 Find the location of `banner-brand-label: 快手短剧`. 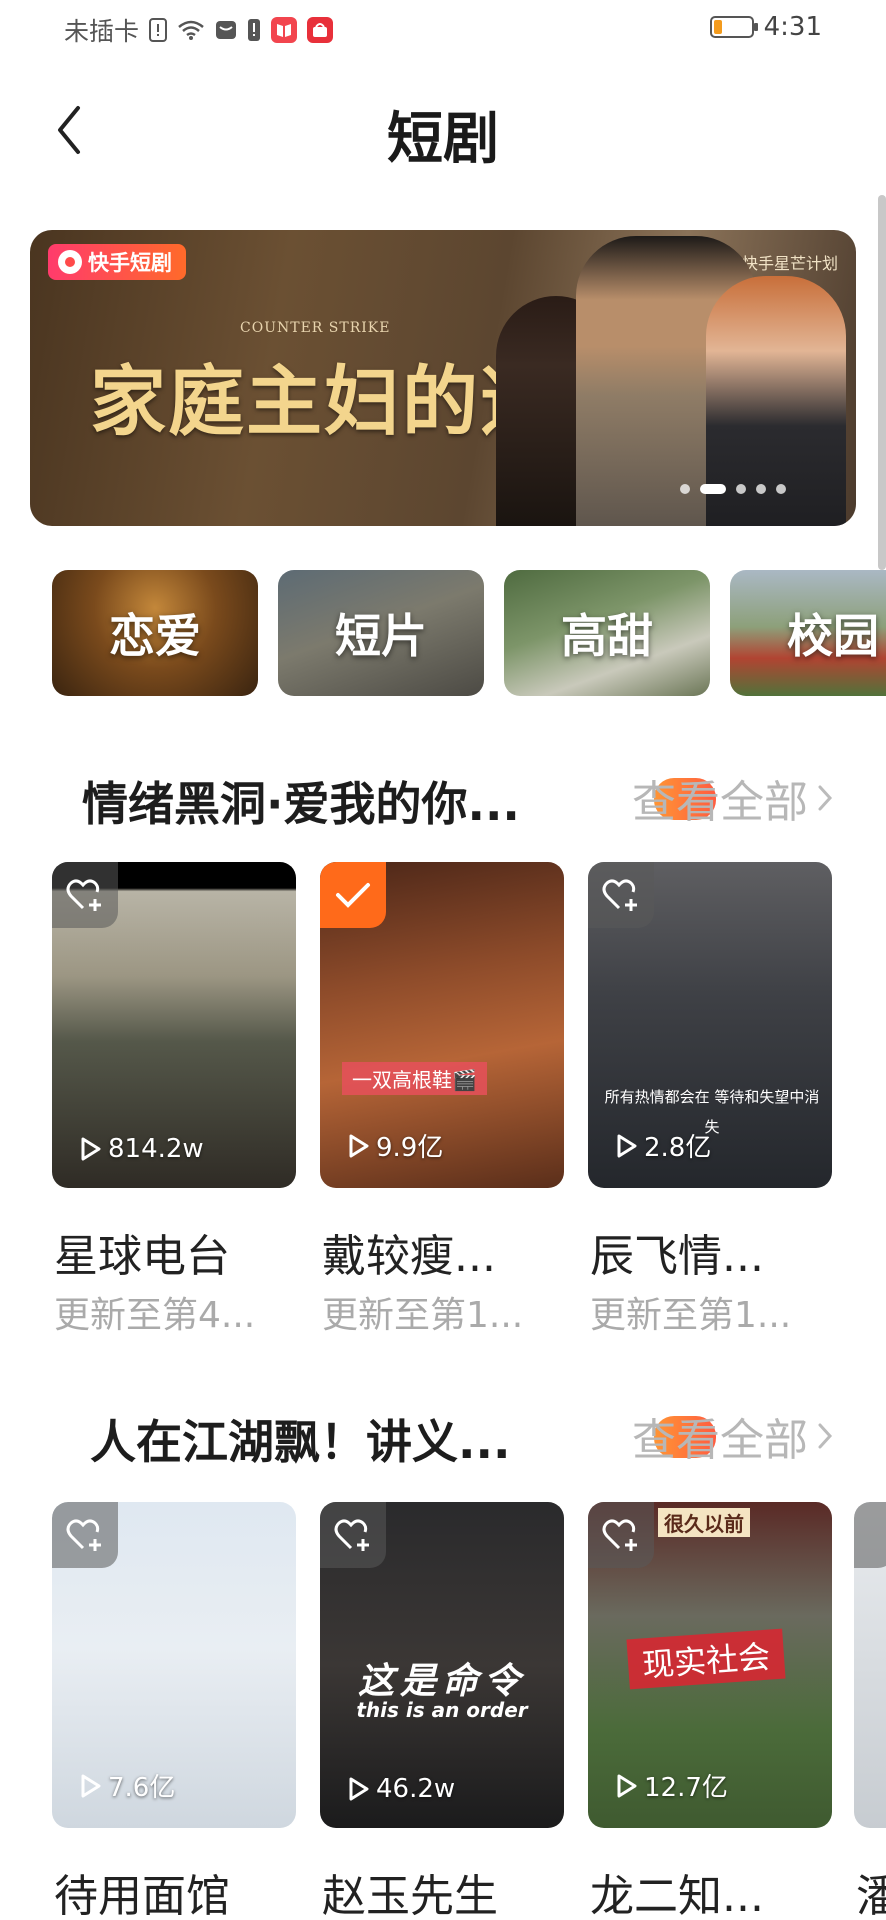

banner-brand-label: 快手短剧 is located at coordinates (130, 263).